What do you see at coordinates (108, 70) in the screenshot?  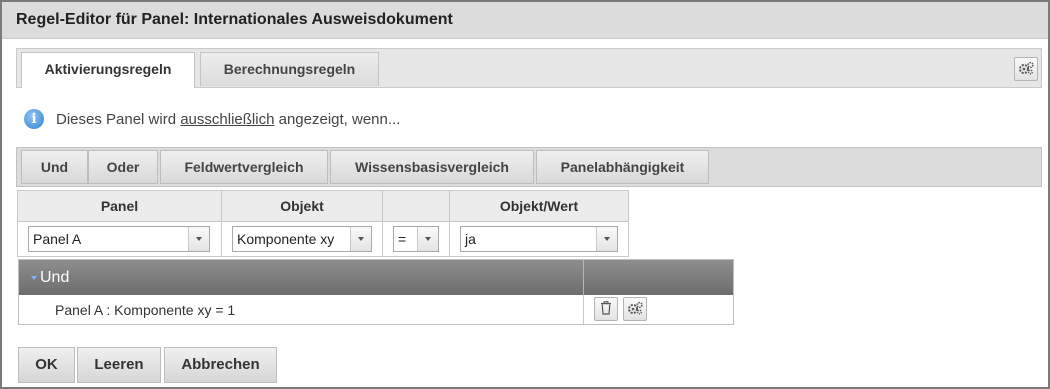 I see `tab-aktivierungsregeln: Aktivierungsregeln` at bounding box center [108, 70].